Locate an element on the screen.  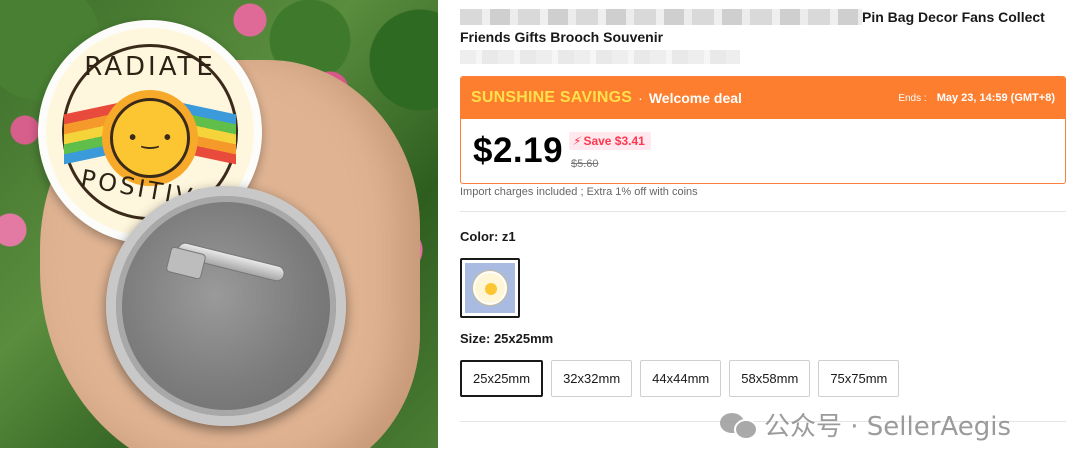
wechat-icon is located at coordinates (739, 425).